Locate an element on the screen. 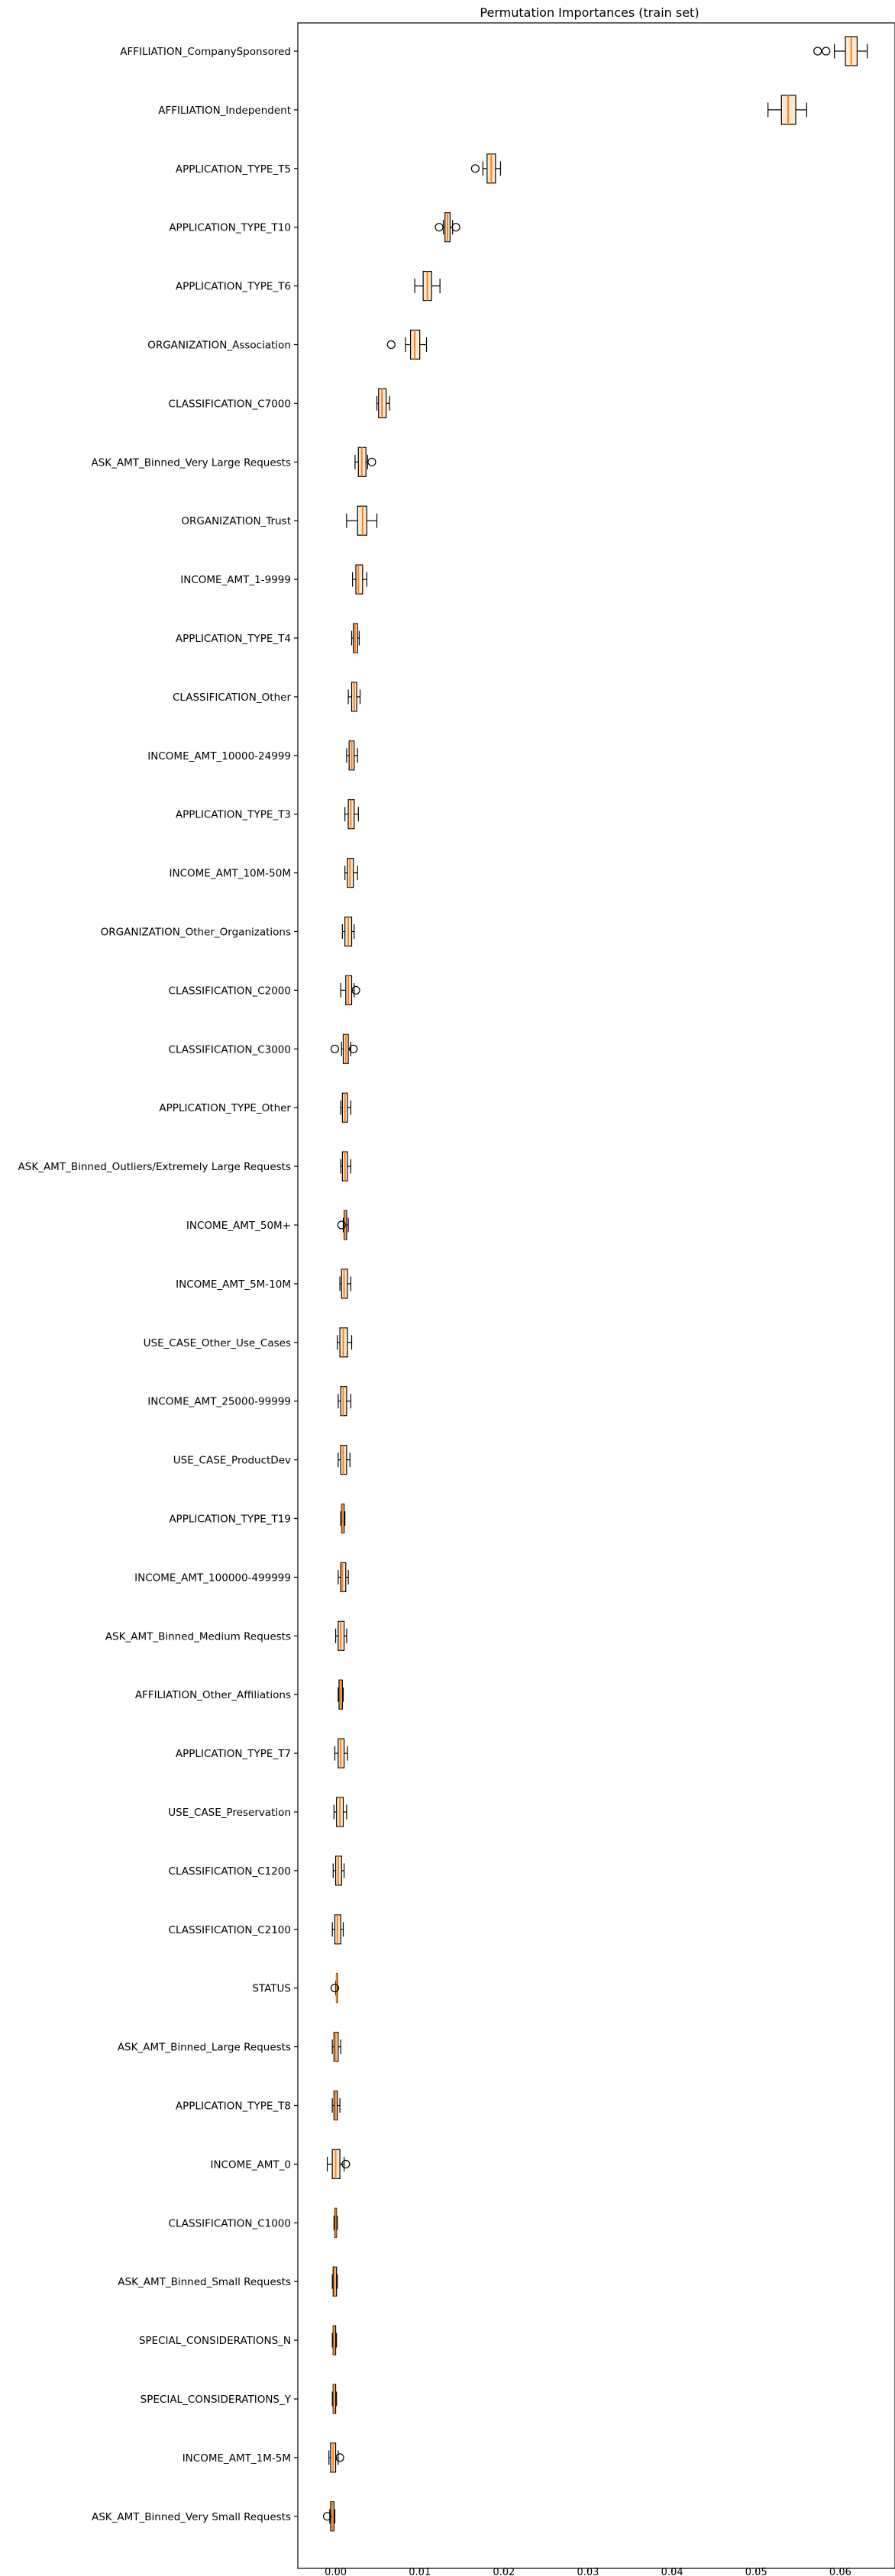 This screenshot has height=2576, width=895. y-tick-label: AFFILIATION_Other_Affiliations is located at coordinates (213, 1695).